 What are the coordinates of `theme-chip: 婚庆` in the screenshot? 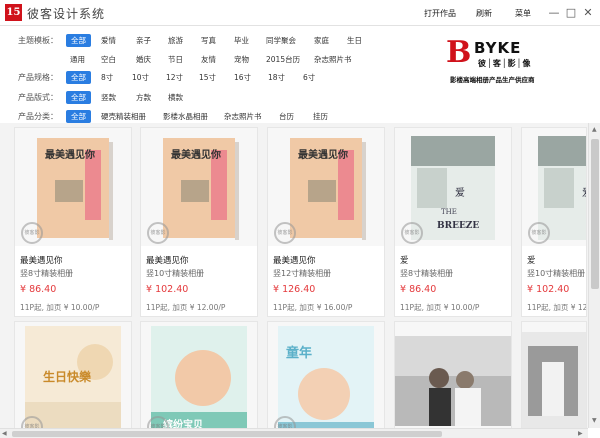 It's located at (143, 59).